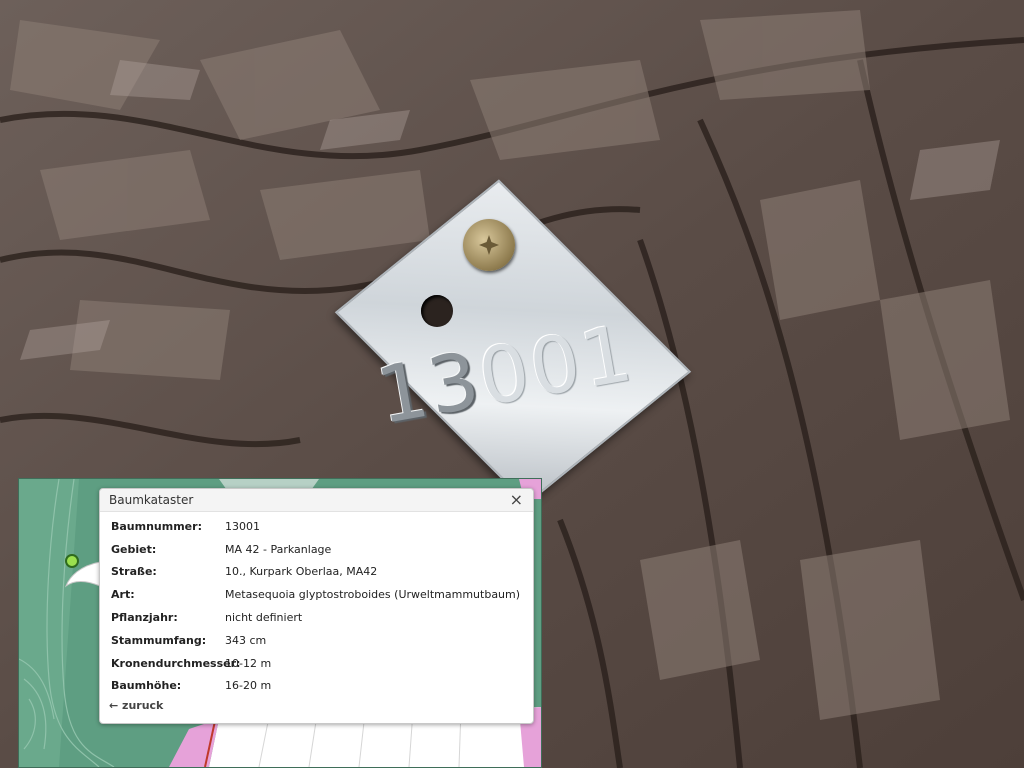  Describe the element at coordinates (242, 526) in the screenshot. I see `attribute-value: 13001` at that location.